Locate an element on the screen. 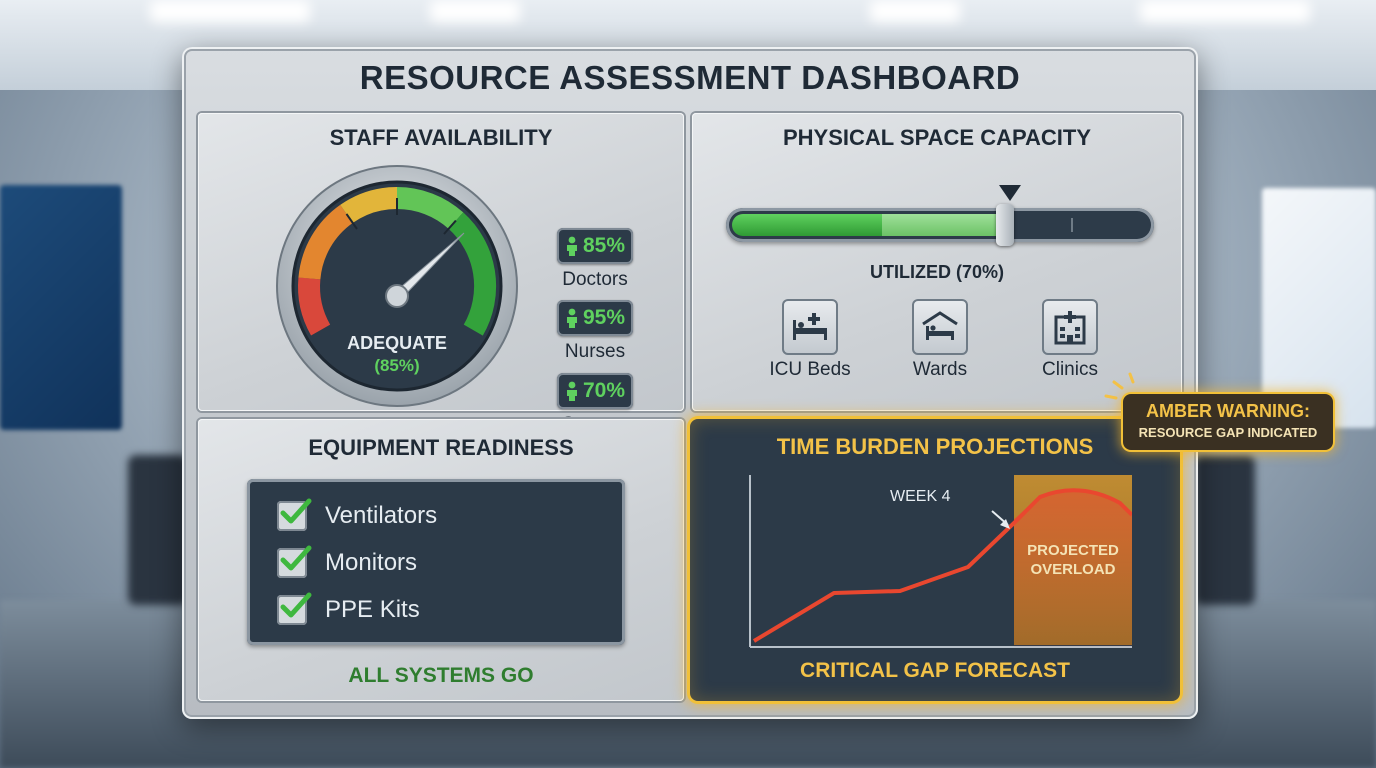 This screenshot has width=1376, height=768. nurses-value: 95% is located at coordinates (604, 317).